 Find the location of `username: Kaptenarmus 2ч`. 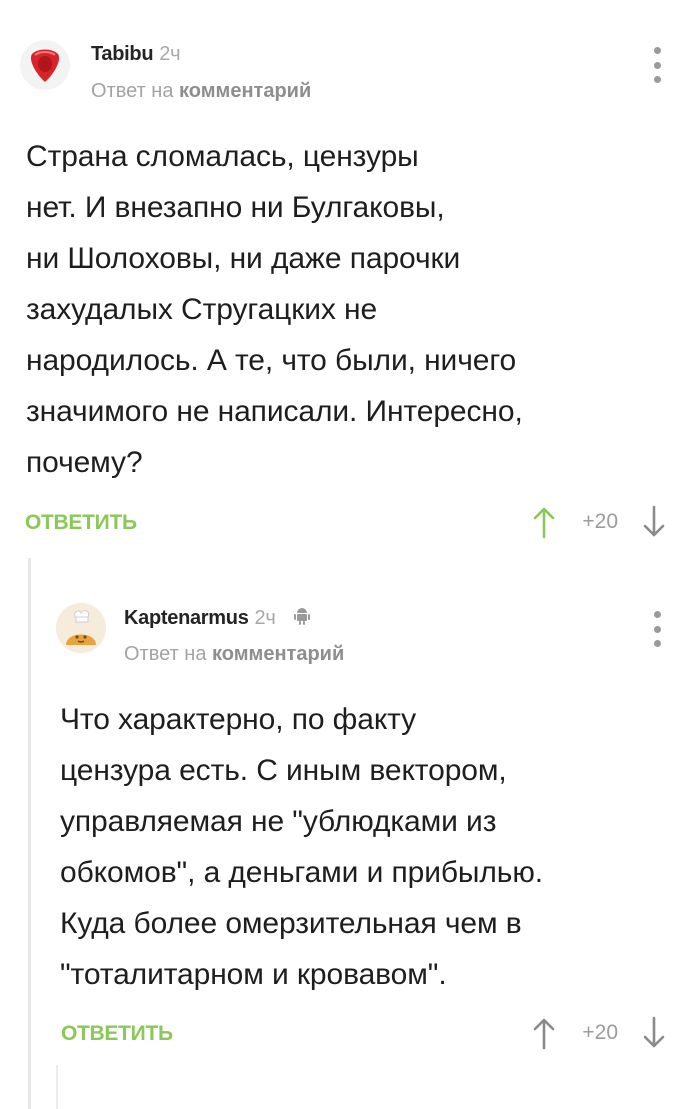

username: Kaptenarmus 2ч is located at coordinates (217, 618).